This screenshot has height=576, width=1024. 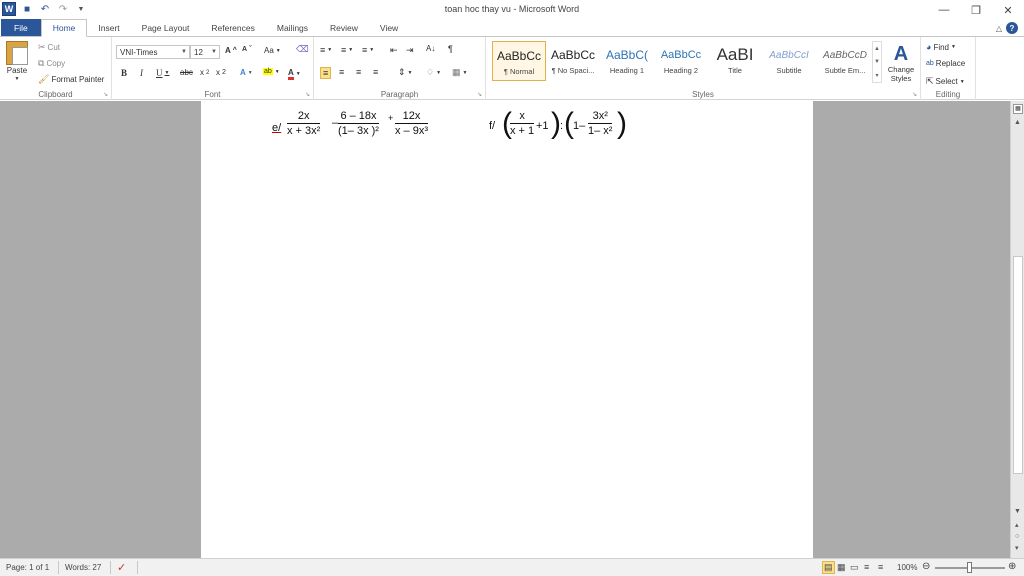 What do you see at coordinates (246, 49) in the screenshot?
I see `shrink-font-button: Aˇ` at bounding box center [246, 49].